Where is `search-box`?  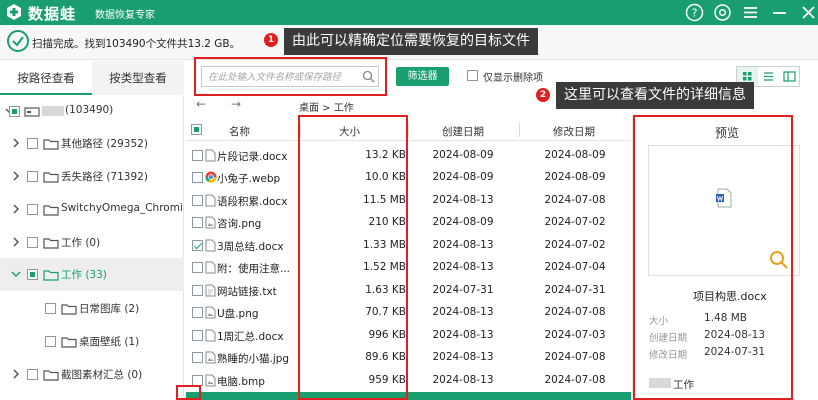
search-box is located at coordinates (290, 76).